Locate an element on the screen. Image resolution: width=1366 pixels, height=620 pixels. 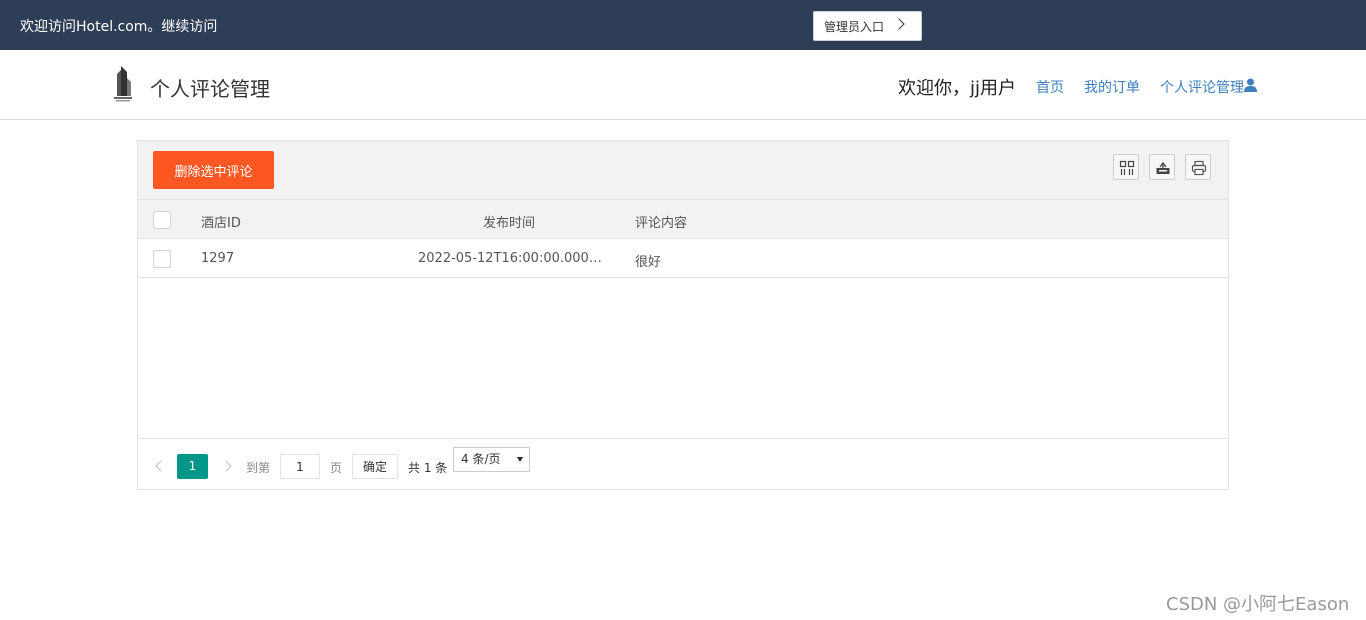
prev-page-icon is located at coordinates (161, 466).